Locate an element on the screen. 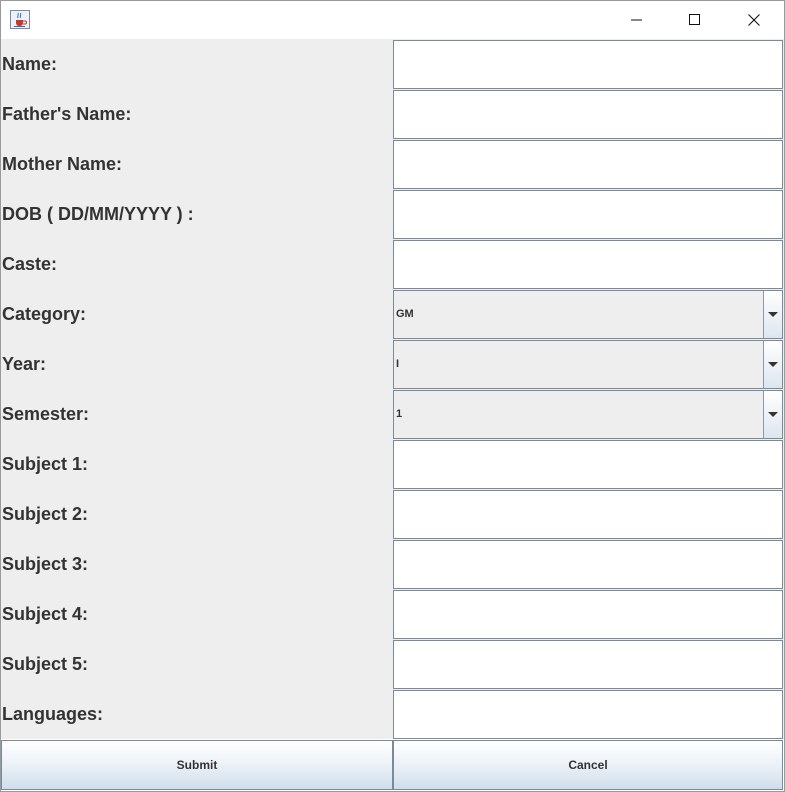  minimize-icon is located at coordinates (636, 20).